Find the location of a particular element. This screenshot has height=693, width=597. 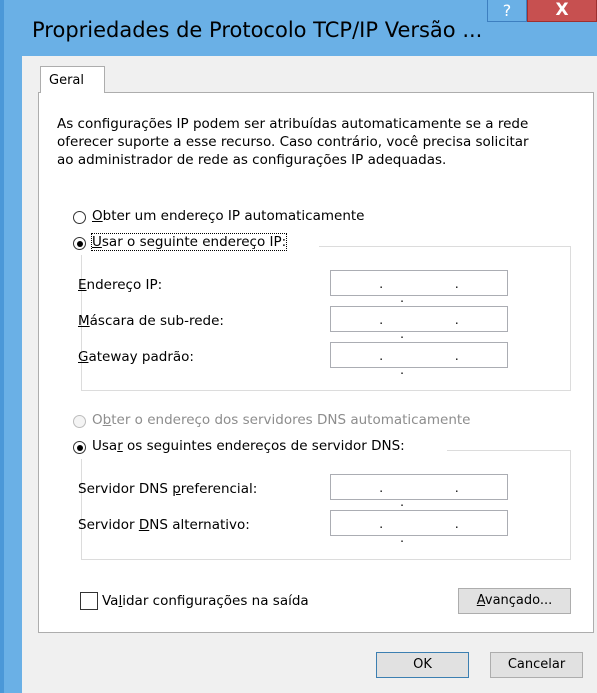

close-icon: X is located at coordinates (562, 10).